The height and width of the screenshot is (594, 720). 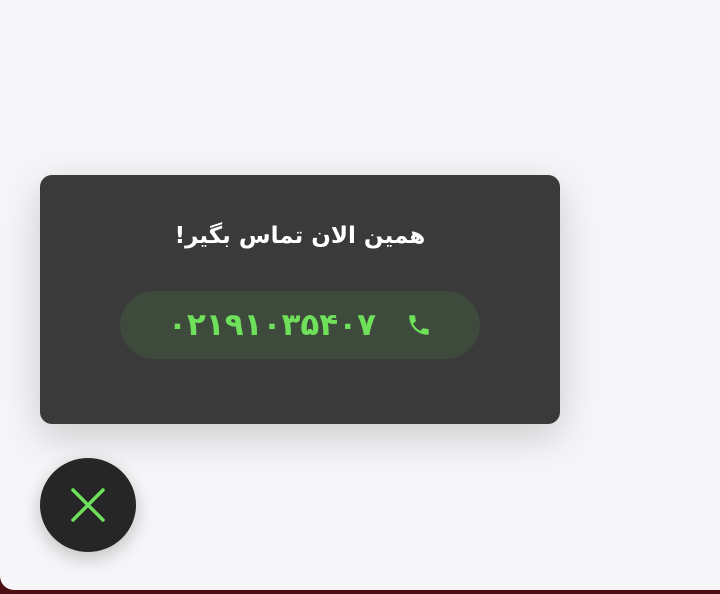 I want to click on phone-call-button: ۰۲۱۹۱۰۳۵۴۰۷, so click(x=300, y=325).